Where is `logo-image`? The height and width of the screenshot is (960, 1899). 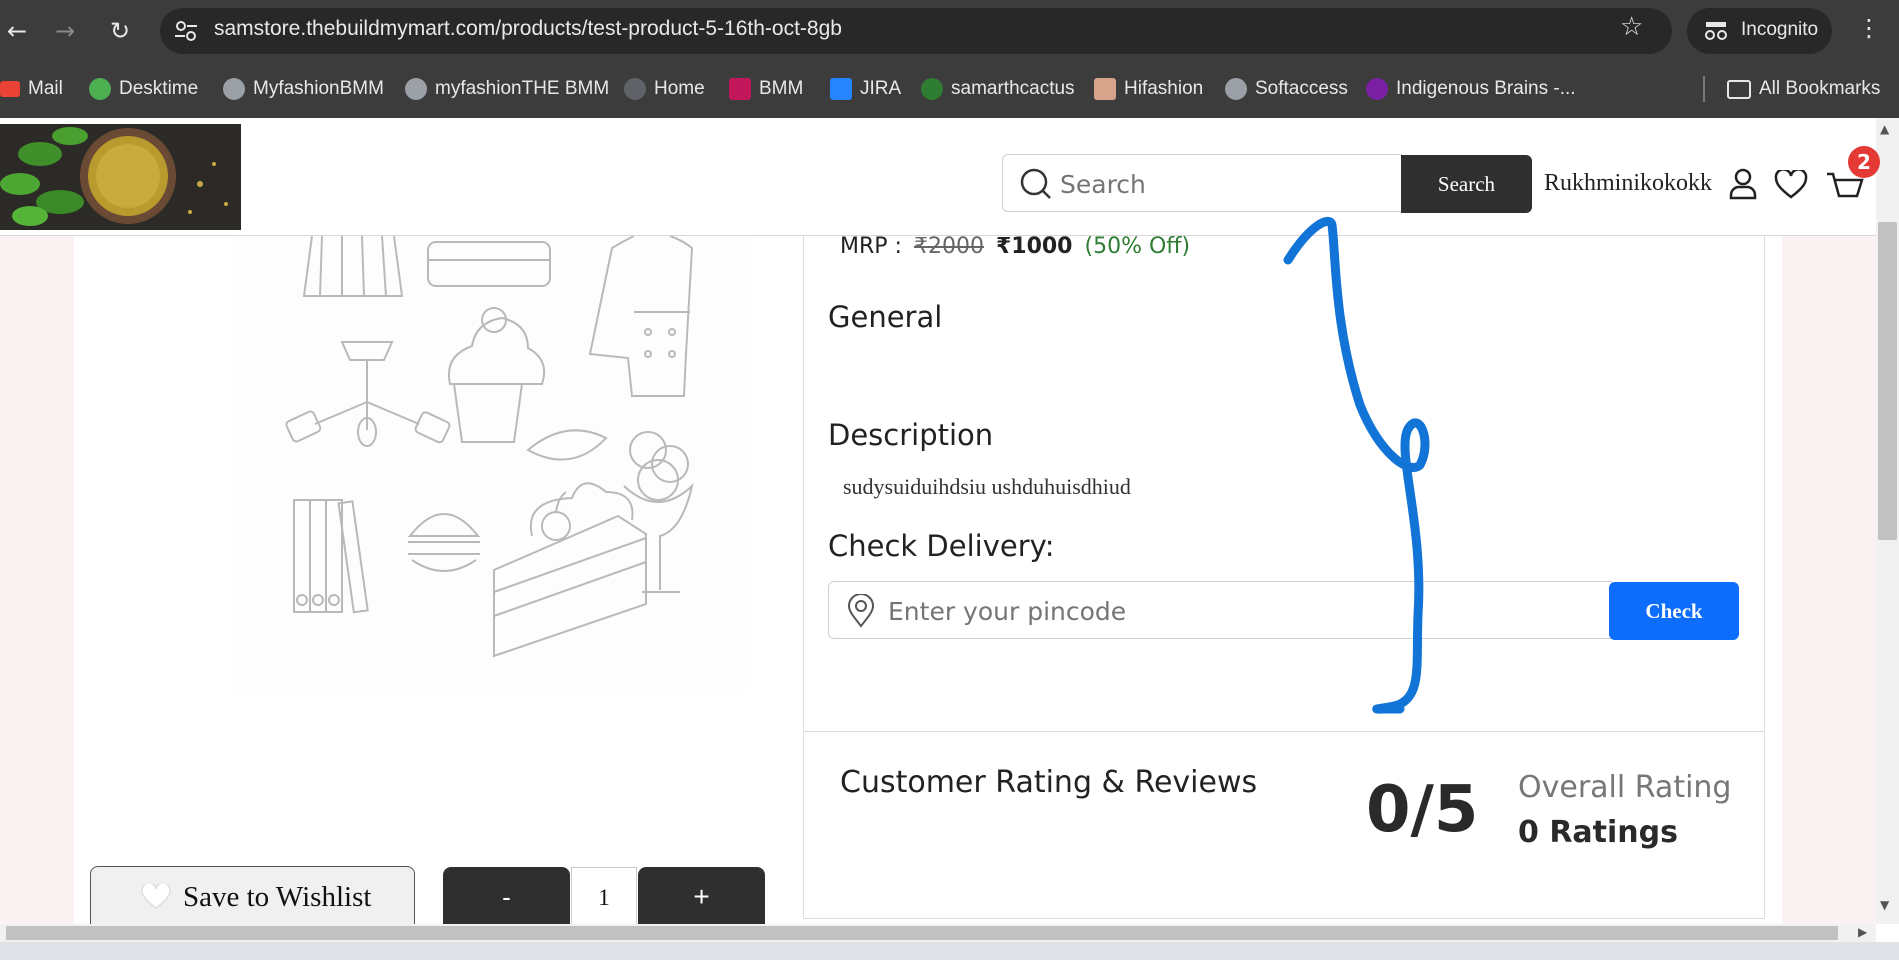 logo-image is located at coordinates (120, 177).